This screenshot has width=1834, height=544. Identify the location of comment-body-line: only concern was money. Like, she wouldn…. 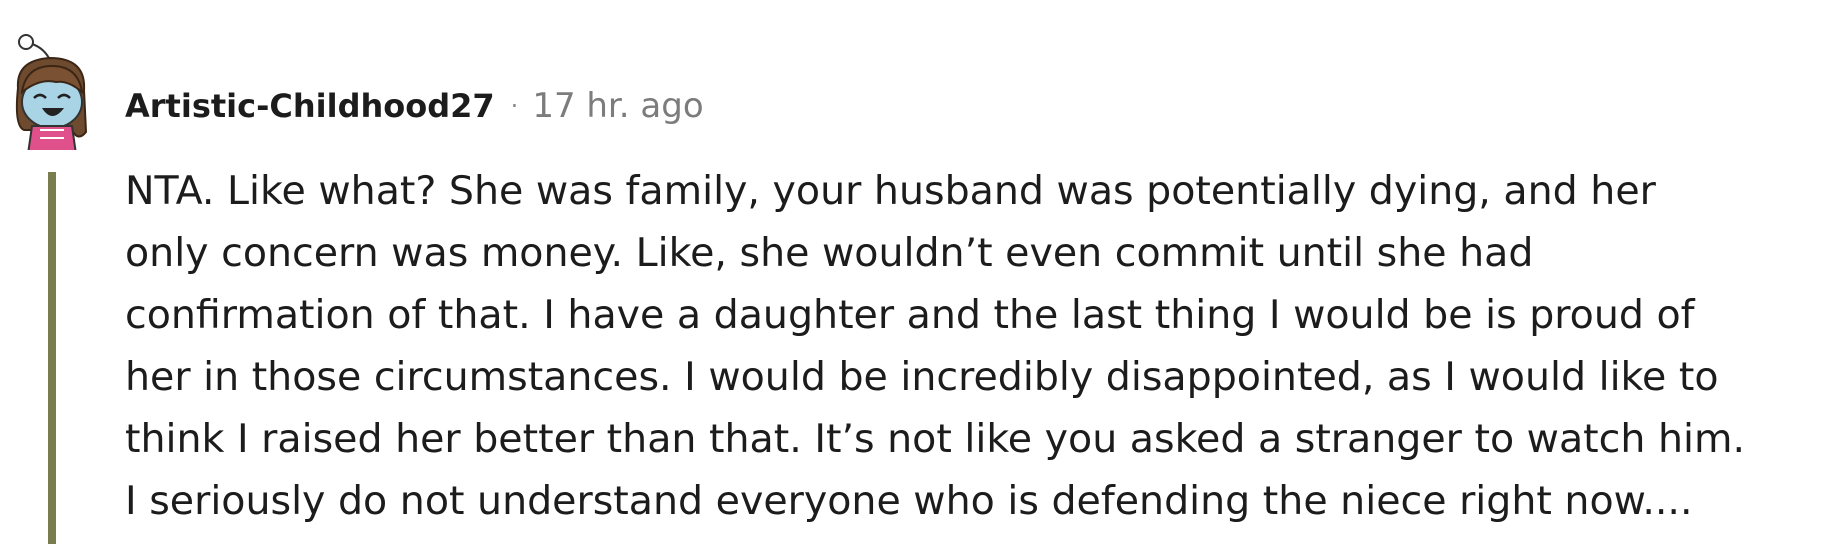
(829, 253).